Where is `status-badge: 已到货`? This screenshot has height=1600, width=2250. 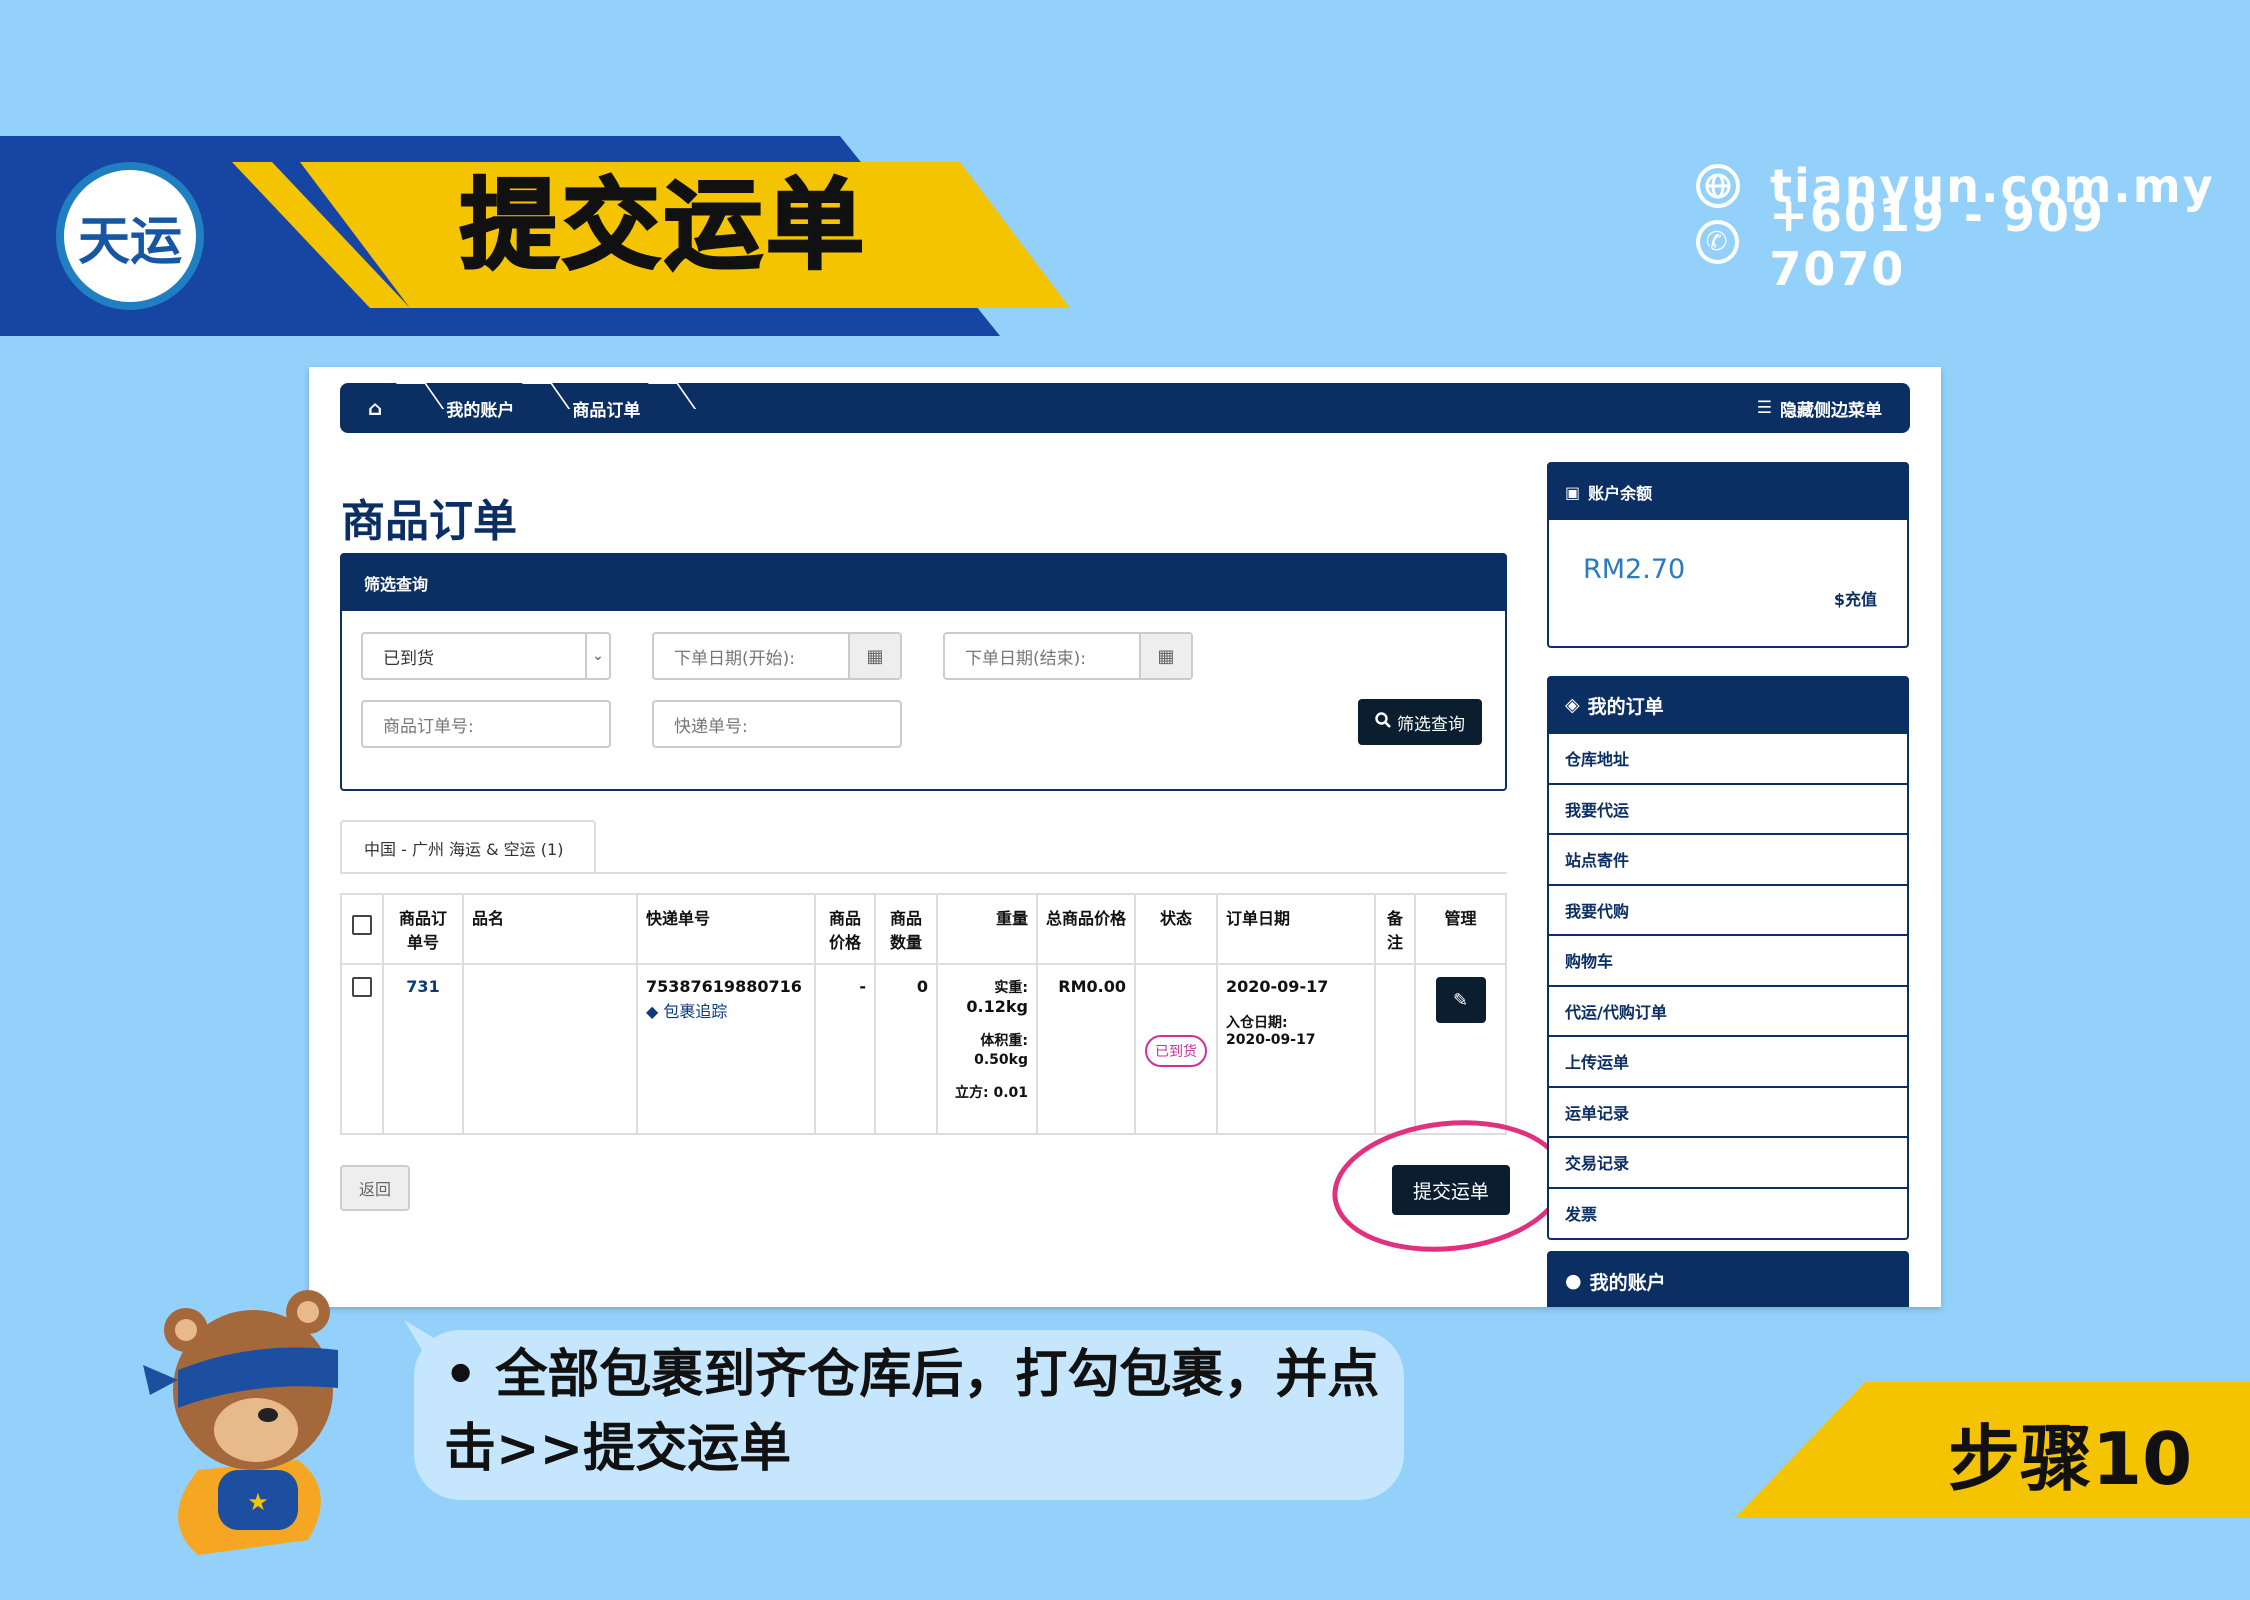
status-badge: 已到货 is located at coordinates (1176, 1051).